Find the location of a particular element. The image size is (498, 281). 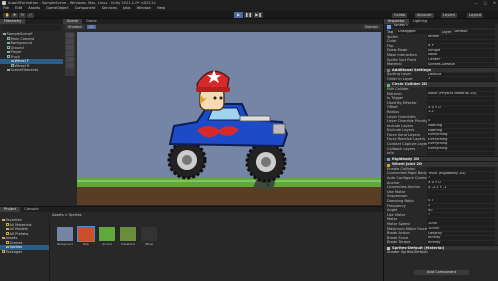

property-field: 1000 is located at coordinates (461, 224).